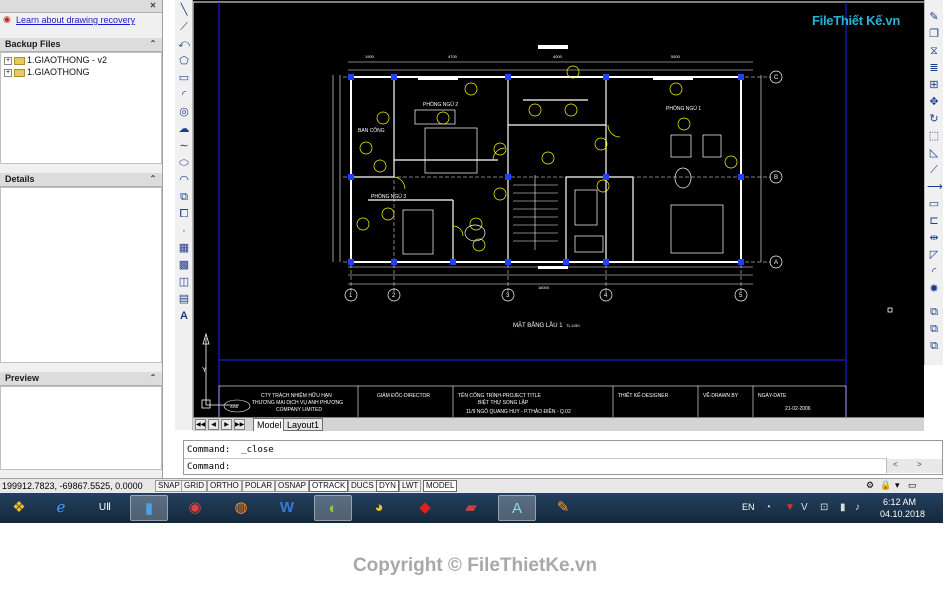  What do you see at coordinates (226, 424) in the screenshot?
I see `next-tab-icon: ▶` at bounding box center [226, 424].